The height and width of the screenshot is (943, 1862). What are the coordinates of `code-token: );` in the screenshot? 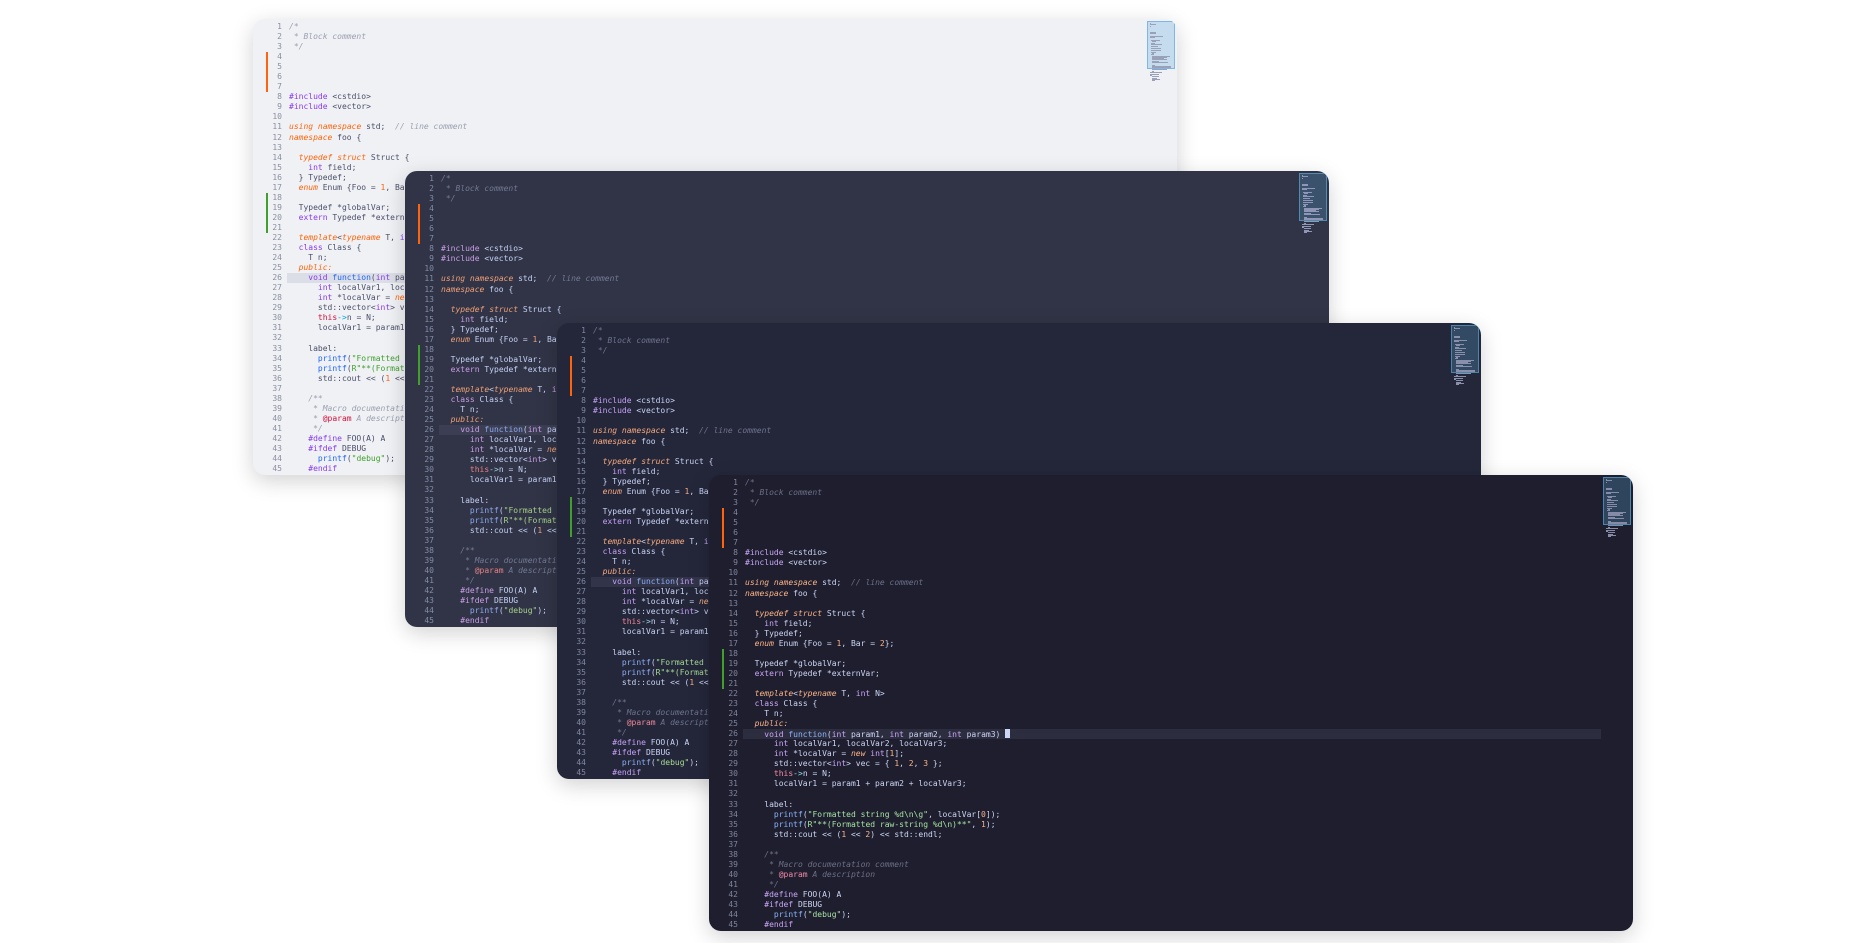 It's located at (990, 824).